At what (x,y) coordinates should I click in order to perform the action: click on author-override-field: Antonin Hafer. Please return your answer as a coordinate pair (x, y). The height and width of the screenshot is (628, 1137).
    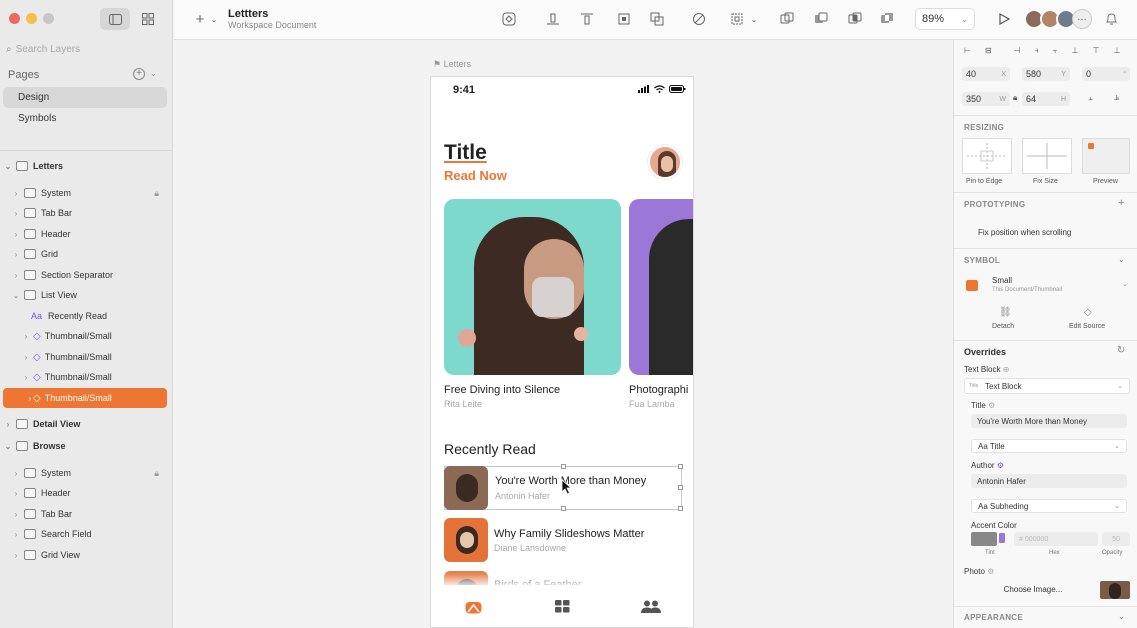
    Looking at the image, I should click on (1049, 481).